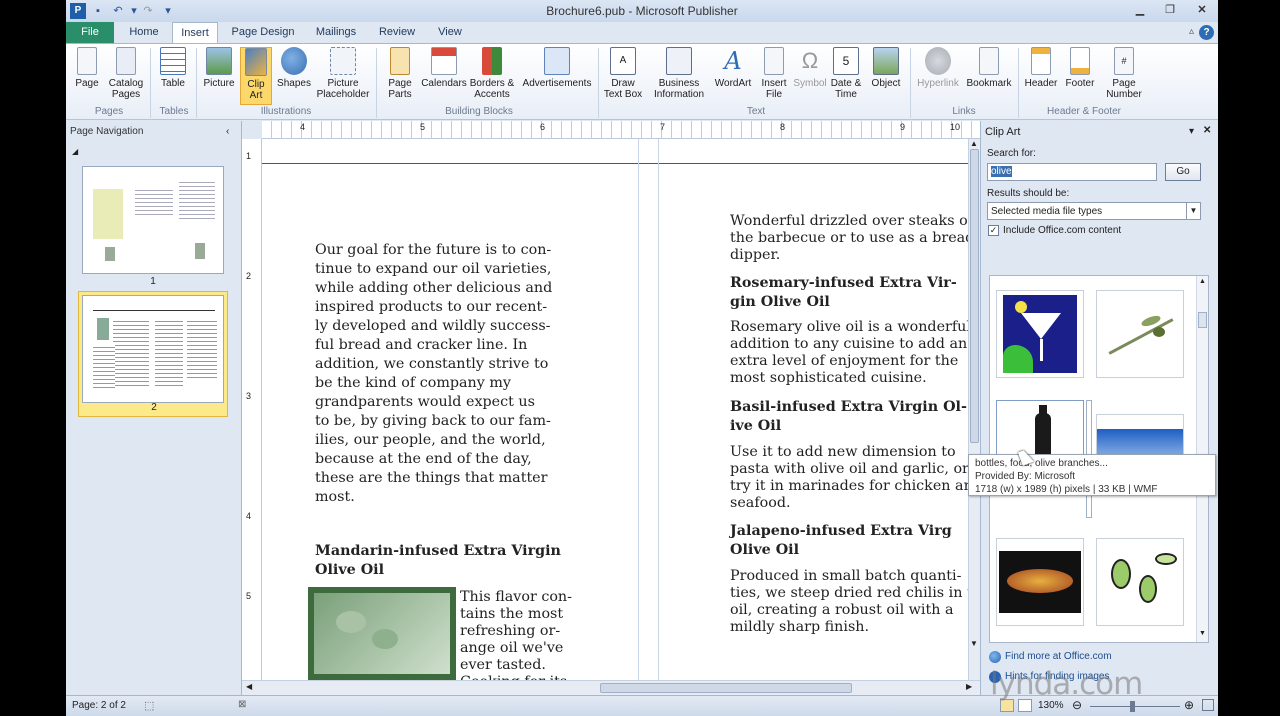  What do you see at coordinates (1207, 130) in the screenshot?
I see `pane-close-icon: ✕` at bounding box center [1207, 130].